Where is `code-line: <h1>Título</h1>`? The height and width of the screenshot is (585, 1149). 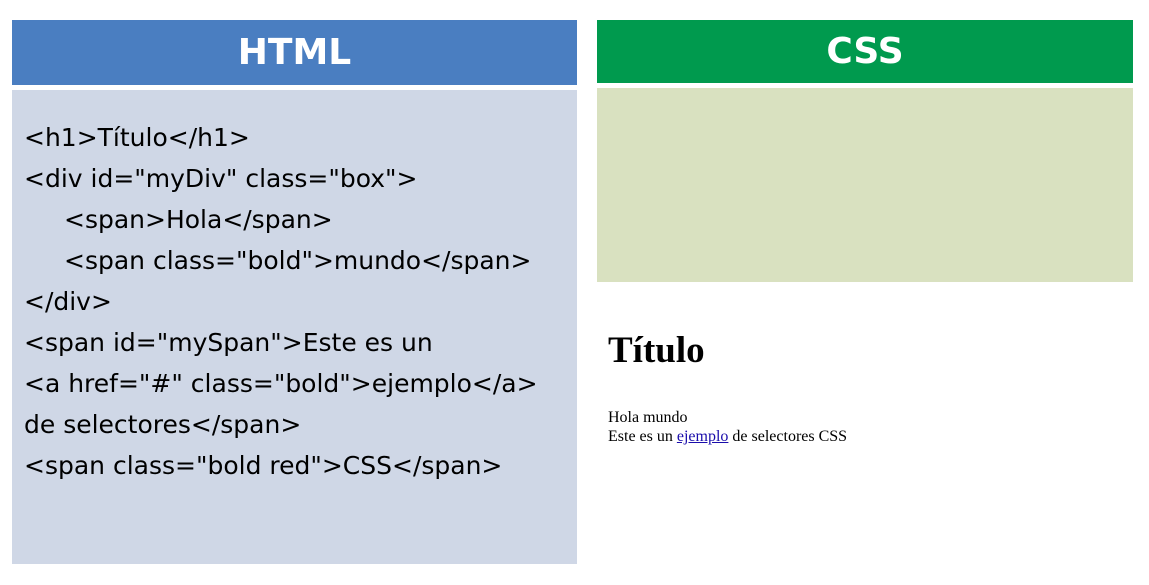 code-line: <h1>Título</h1> is located at coordinates (137, 137).